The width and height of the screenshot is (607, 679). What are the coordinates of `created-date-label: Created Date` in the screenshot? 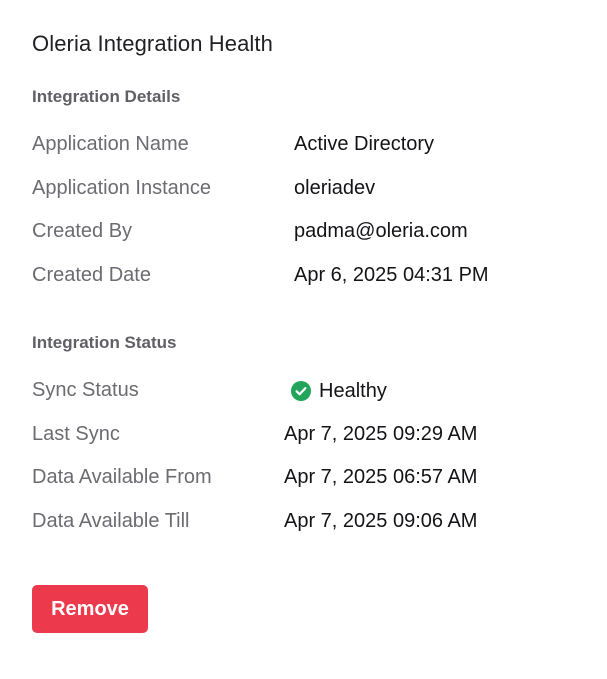 It's located at (91, 275).